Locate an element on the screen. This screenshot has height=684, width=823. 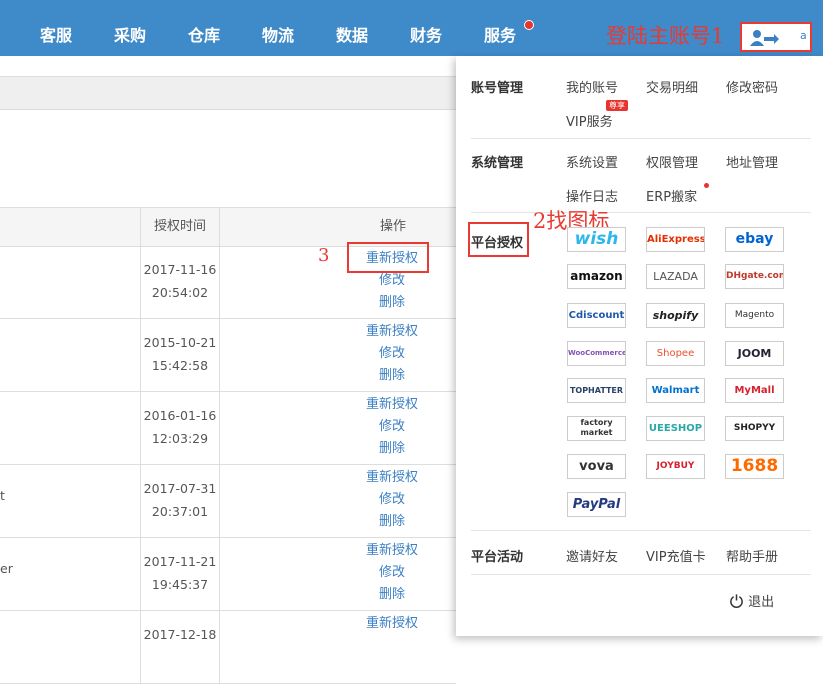
menu-my-account: 我的账号 is located at coordinates (592, 86).